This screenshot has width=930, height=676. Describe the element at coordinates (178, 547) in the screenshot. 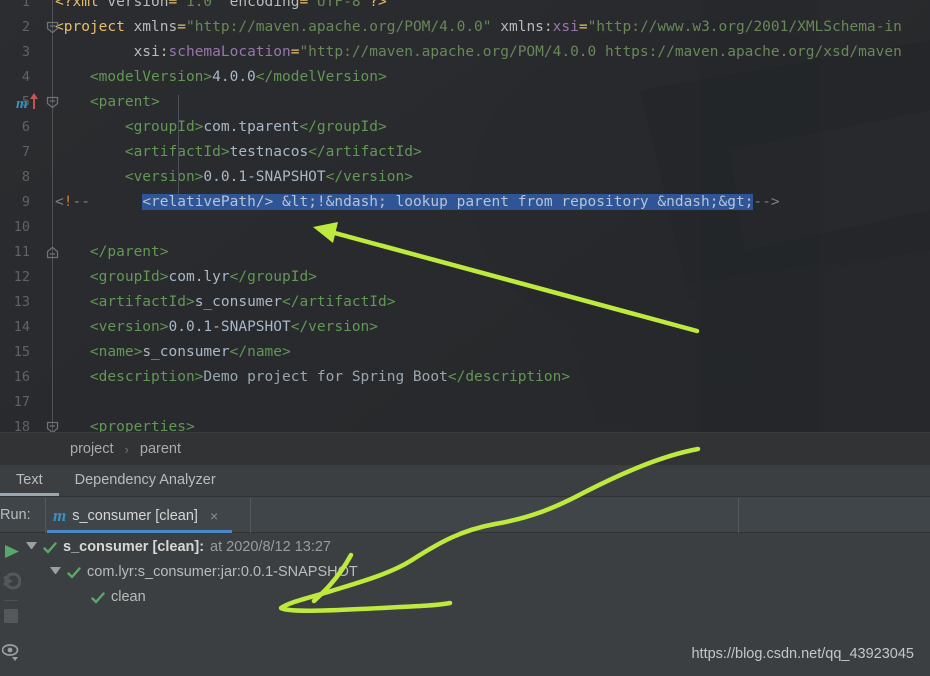

I see `run-tree-node: s_consumer [clean]: at 2020/8/12 13:27` at that location.